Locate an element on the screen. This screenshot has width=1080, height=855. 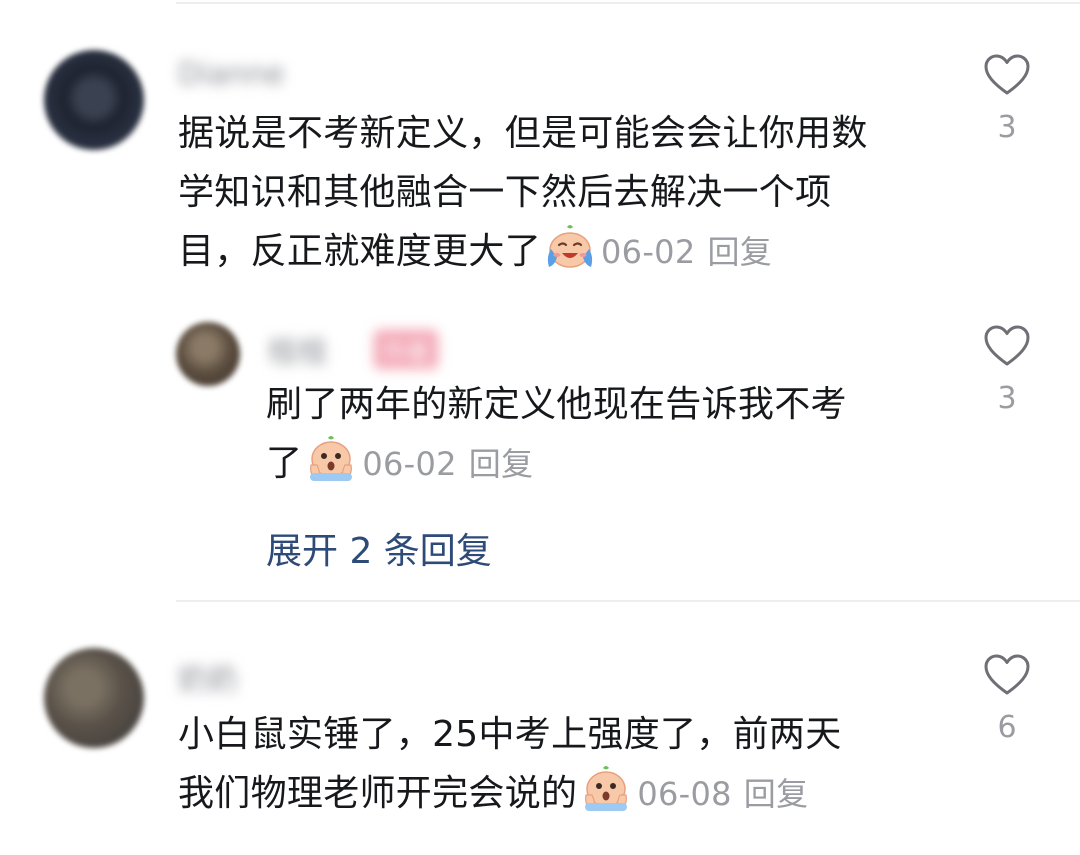
reply-username: 桂桂 is located at coordinates (298, 349).